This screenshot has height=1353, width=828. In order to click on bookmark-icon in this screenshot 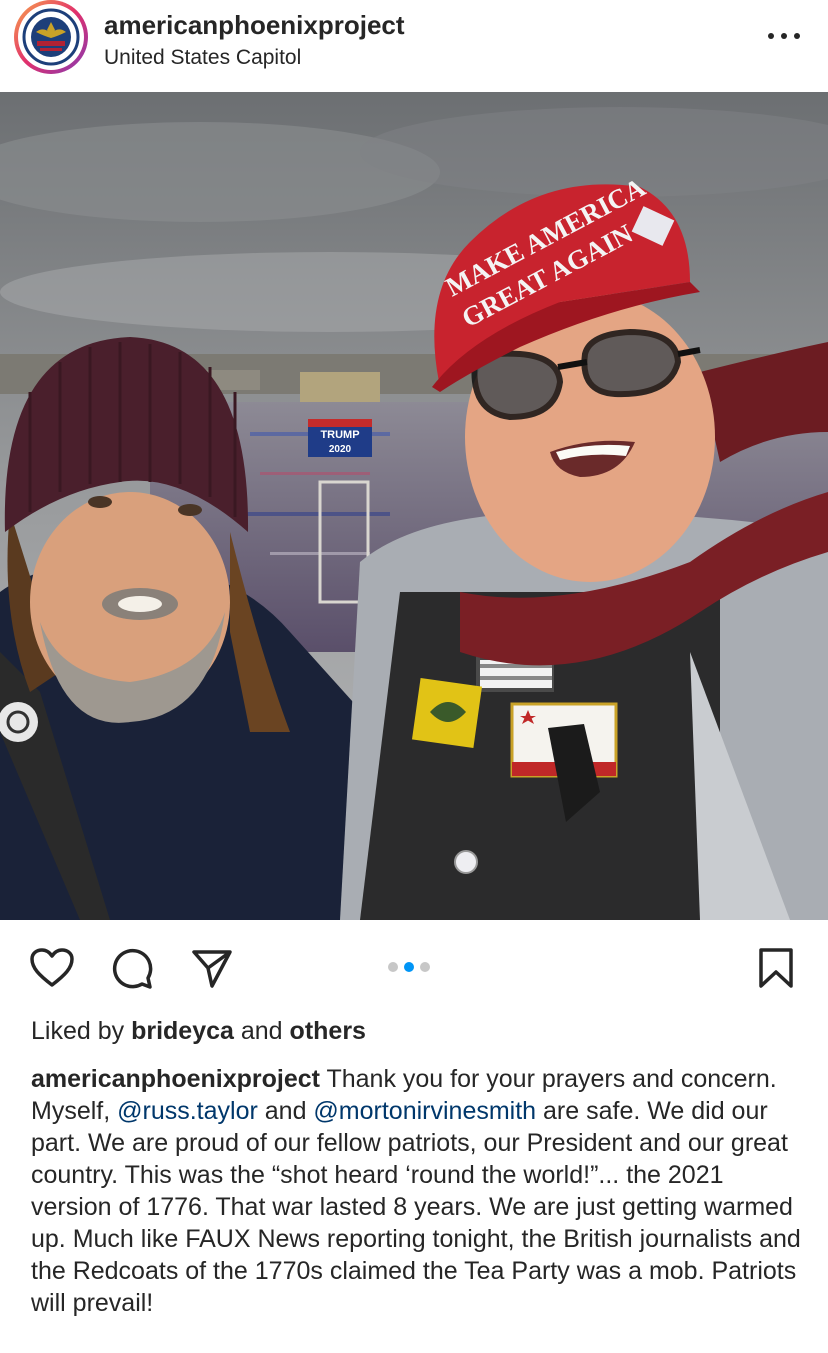, I will do `click(776, 968)`.